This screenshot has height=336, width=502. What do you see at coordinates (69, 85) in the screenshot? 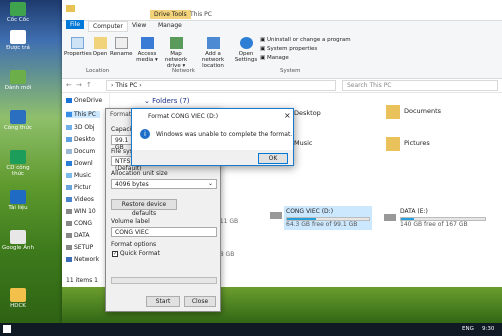
I see `back-icon: ←` at bounding box center [69, 85].